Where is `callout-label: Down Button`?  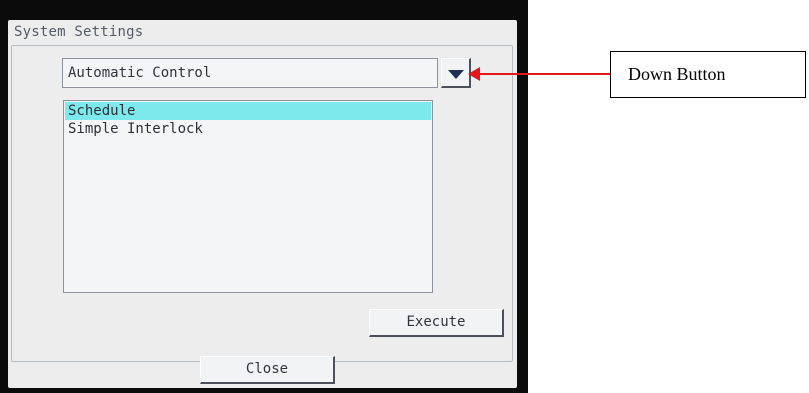 callout-label: Down Button is located at coordinates (677, 74).